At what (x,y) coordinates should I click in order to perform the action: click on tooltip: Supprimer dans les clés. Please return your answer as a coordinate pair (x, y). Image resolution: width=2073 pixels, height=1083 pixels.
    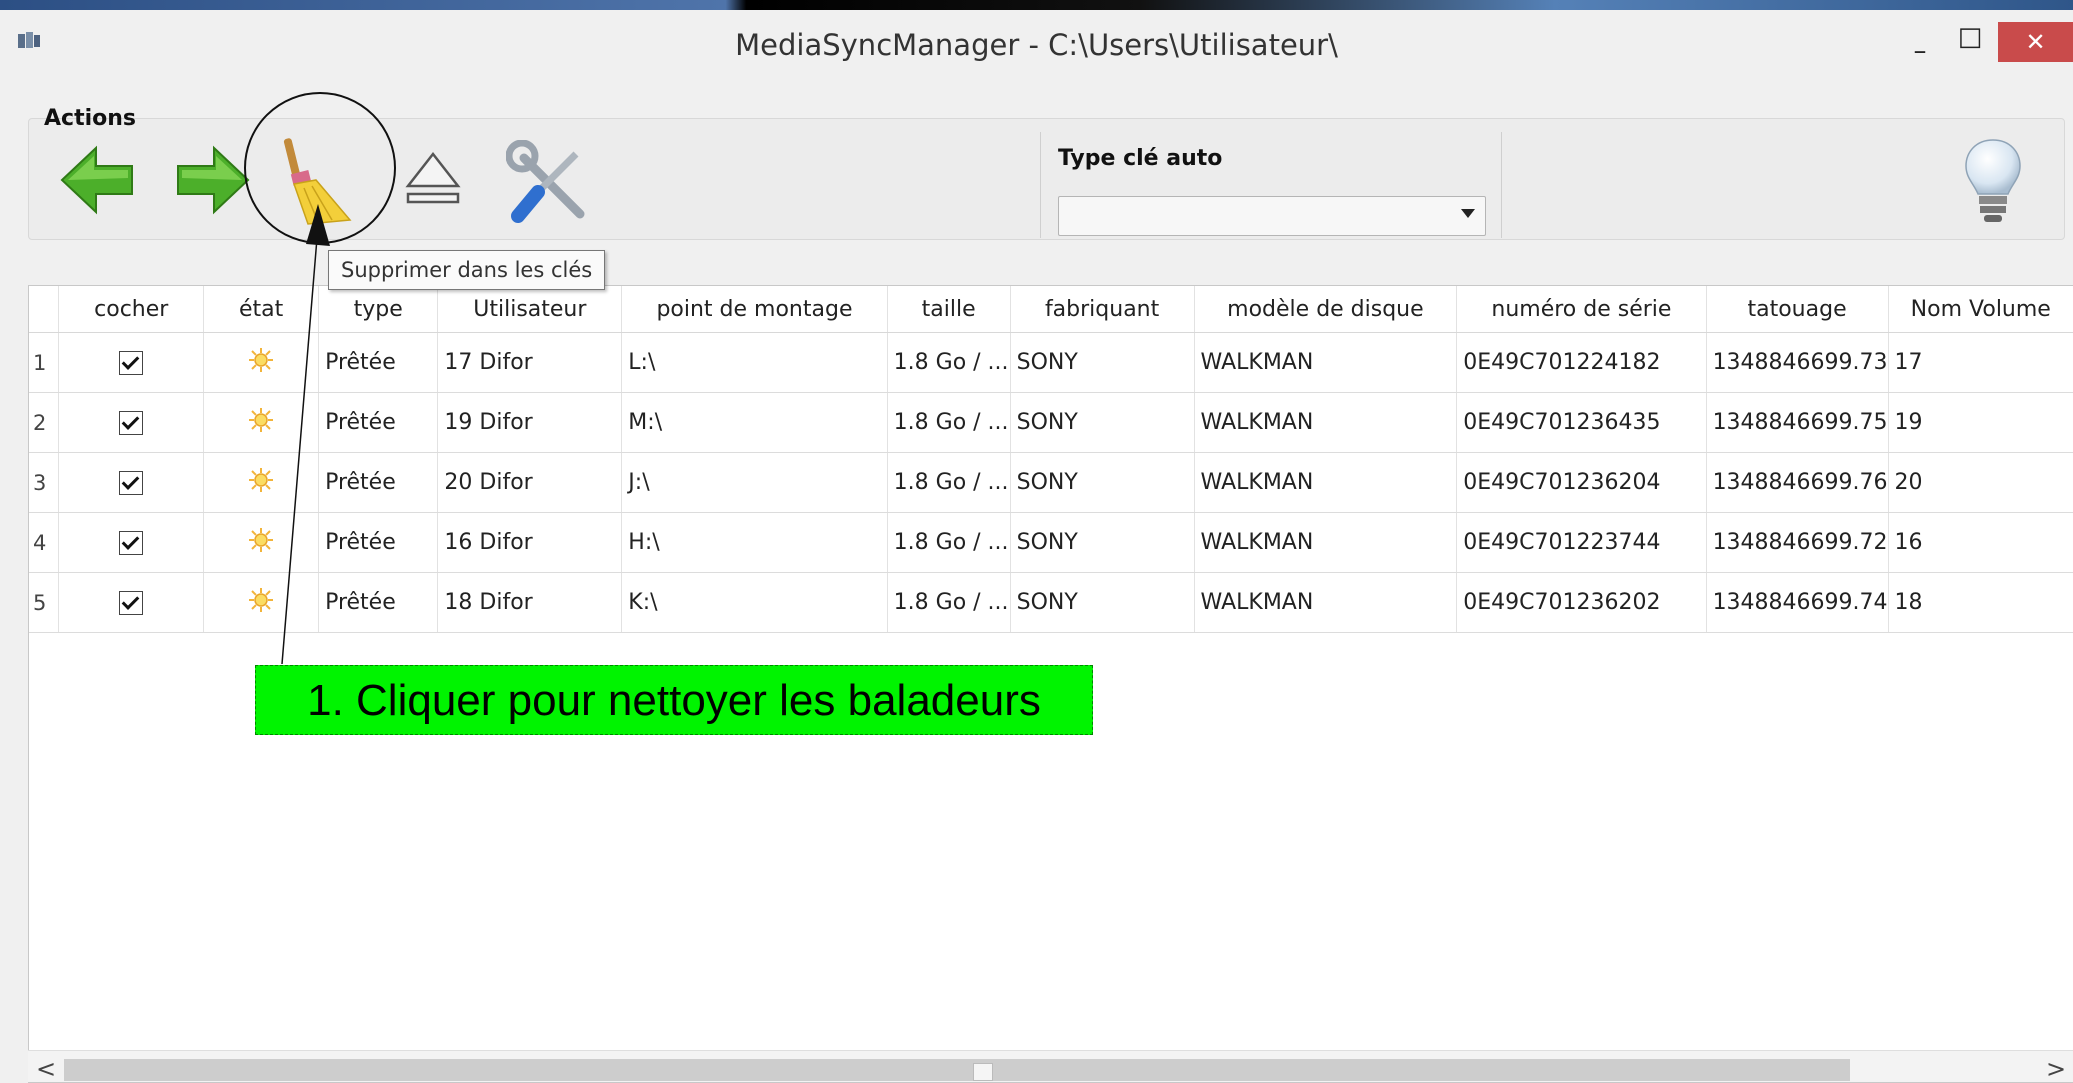
    Looking at the image, I should click on (467, 270).